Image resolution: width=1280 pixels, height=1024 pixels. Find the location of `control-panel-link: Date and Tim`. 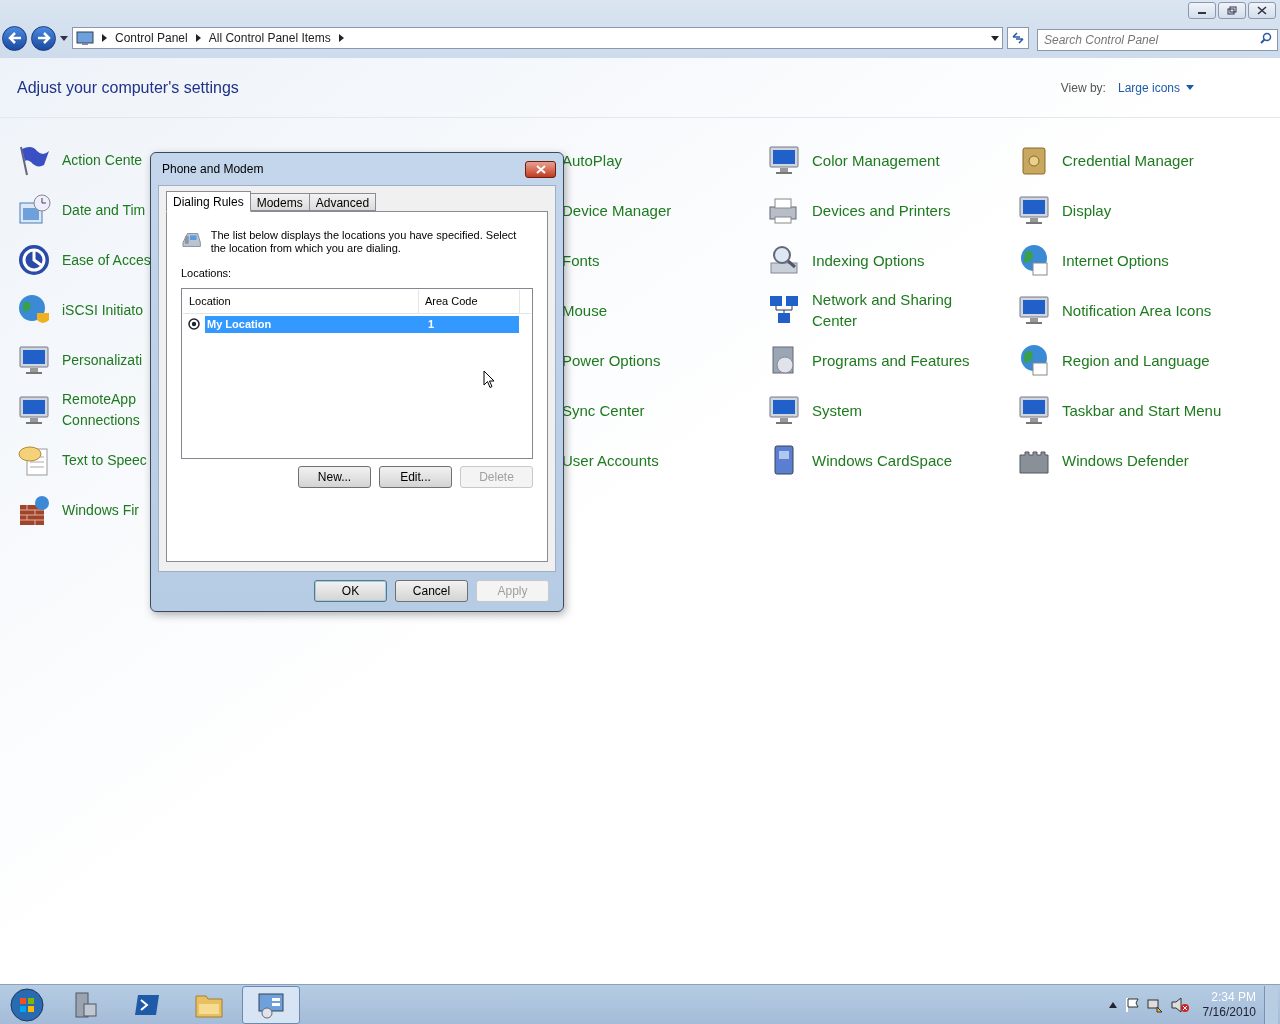

control-panel-link: Date and Tim is located at coordinates (104, 210).